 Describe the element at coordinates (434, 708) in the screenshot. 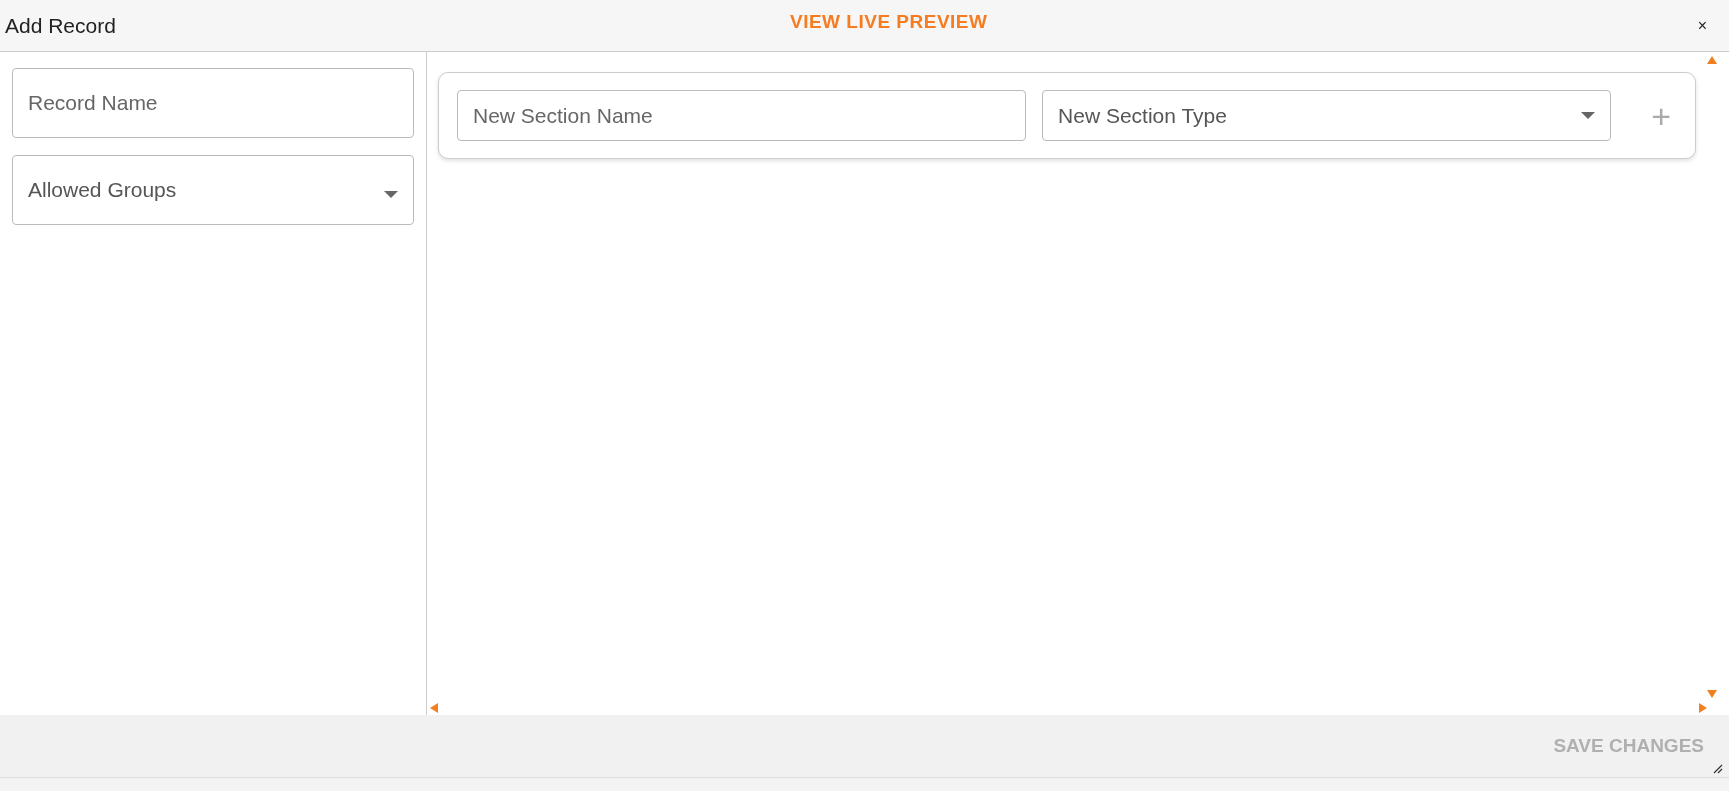

I see `scroll-left-icon` at that location.